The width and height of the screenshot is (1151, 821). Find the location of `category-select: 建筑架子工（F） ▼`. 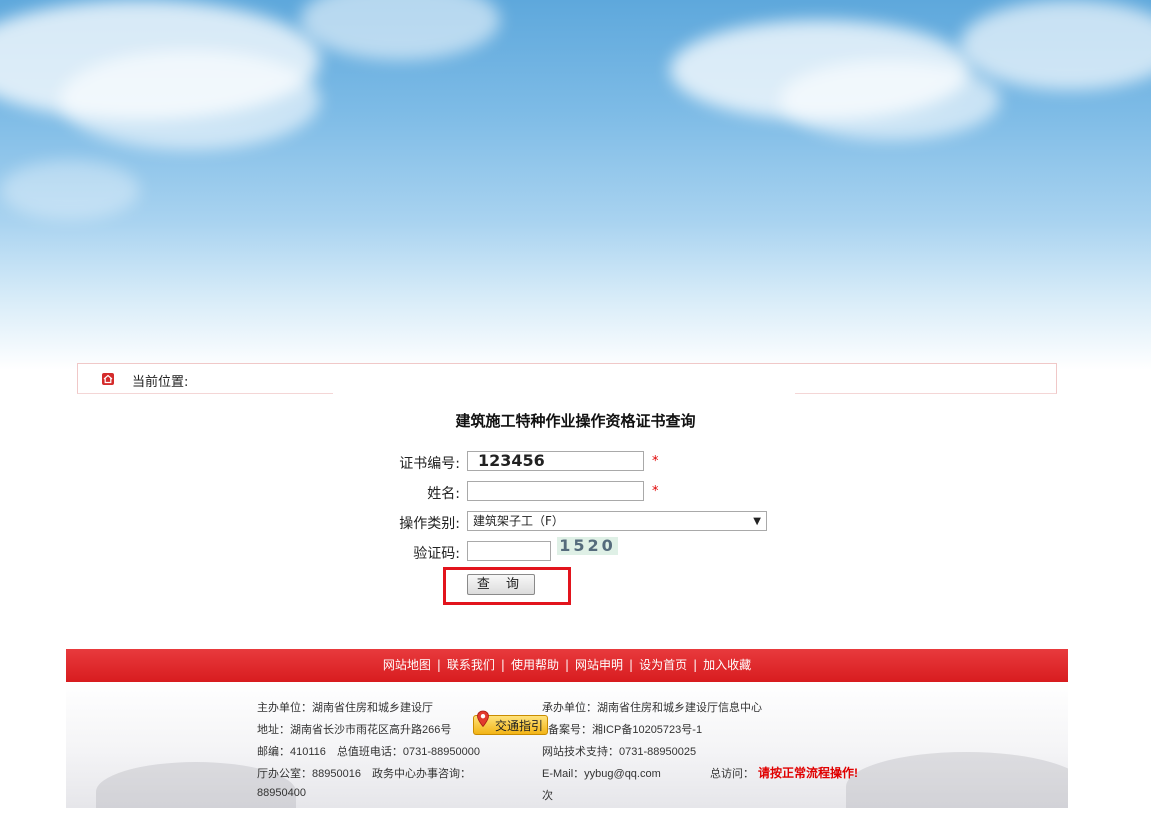

category-select: 建筑架子工（F） ▼ is located at coordinates (617, 521).